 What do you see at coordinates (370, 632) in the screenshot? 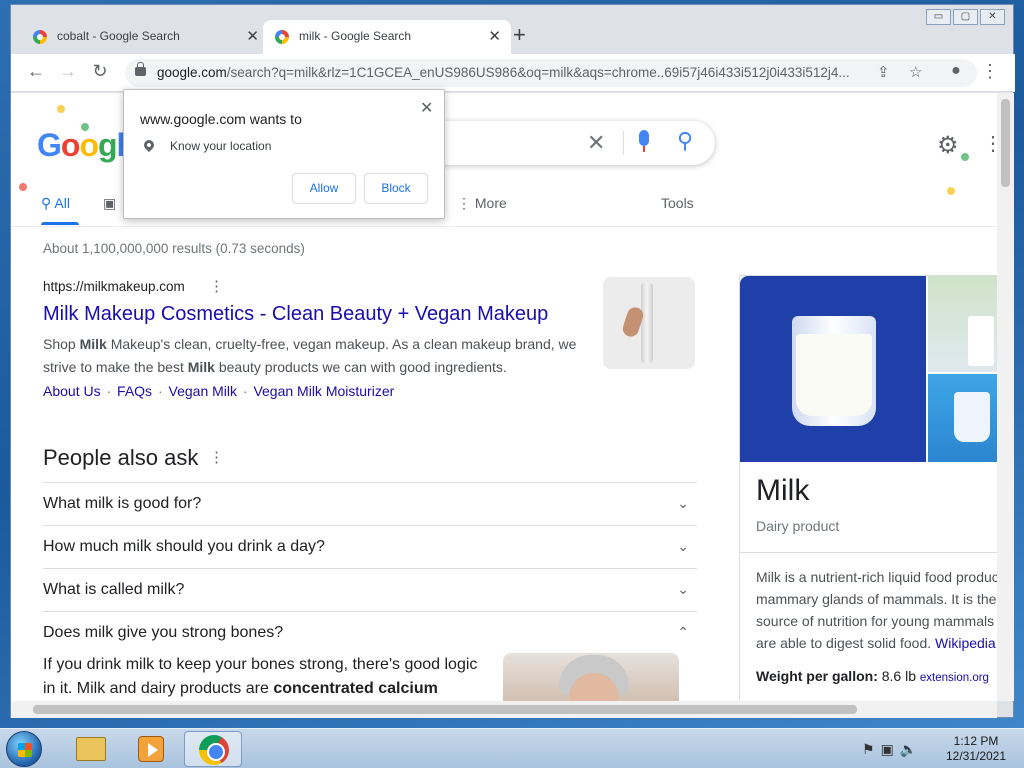
I see `paa-question-expanded: Does milk give you strong bones? ⌃` at bounding box center [370, 632].